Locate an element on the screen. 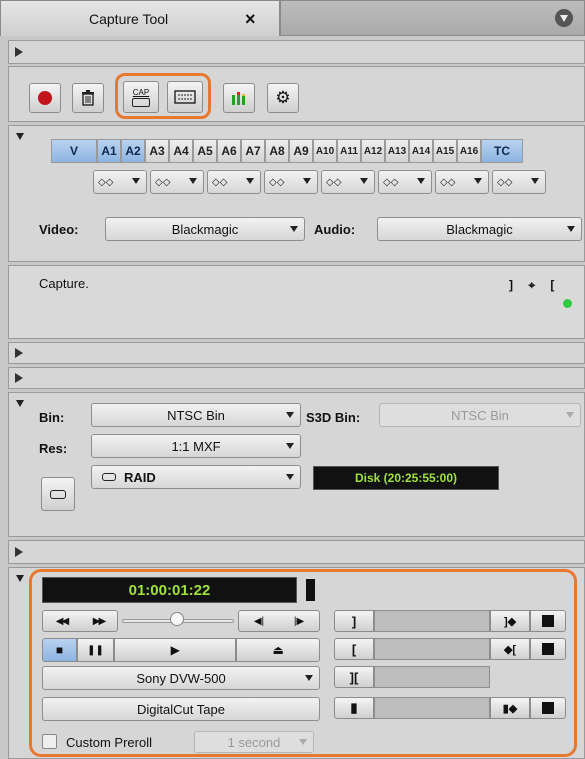 This screenshot has height=759, width=585. video-source-dropdown: Blackmagic is located at coordinates (205, 229).